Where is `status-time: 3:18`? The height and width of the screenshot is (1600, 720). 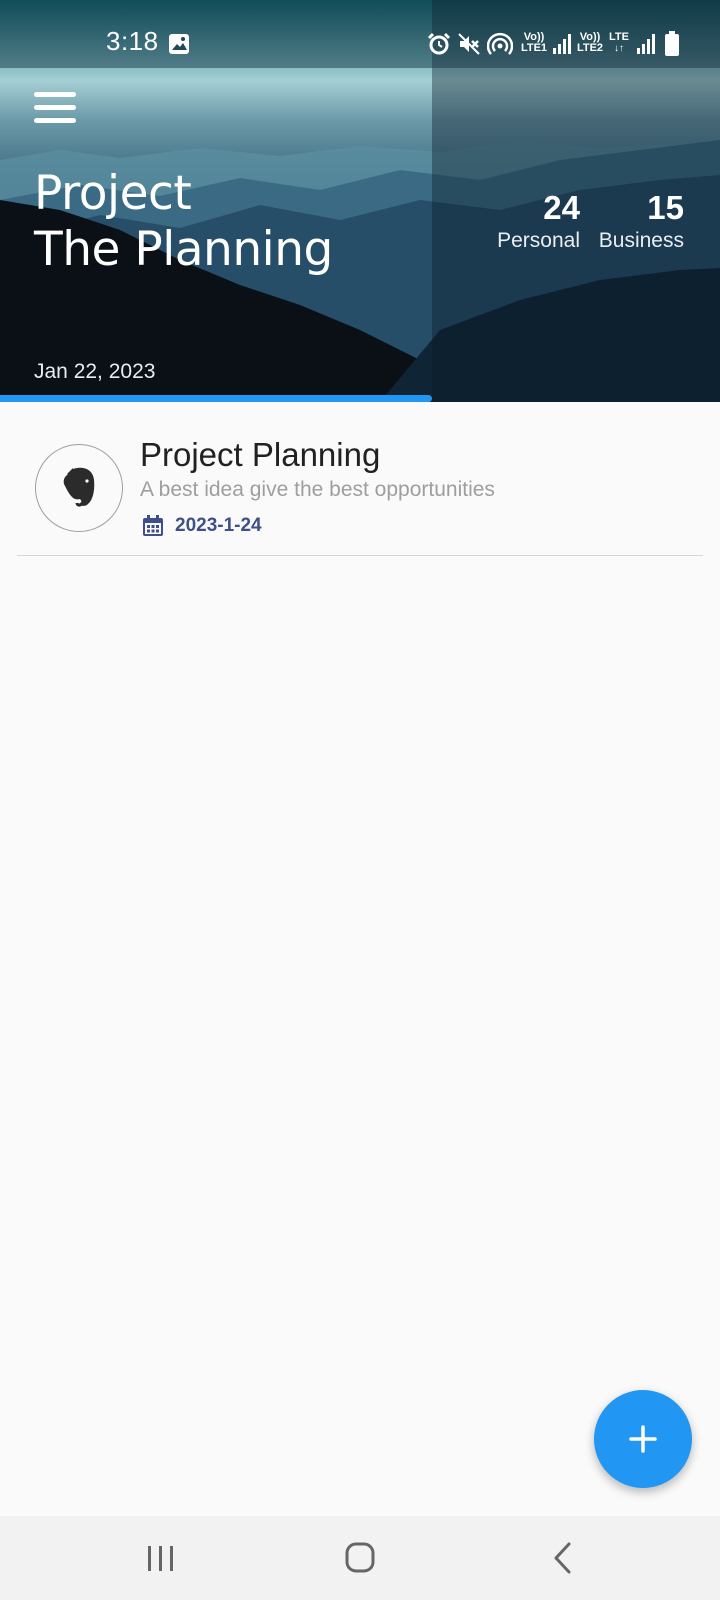 status-time: 3:18 is located at coordinates (132, 41).